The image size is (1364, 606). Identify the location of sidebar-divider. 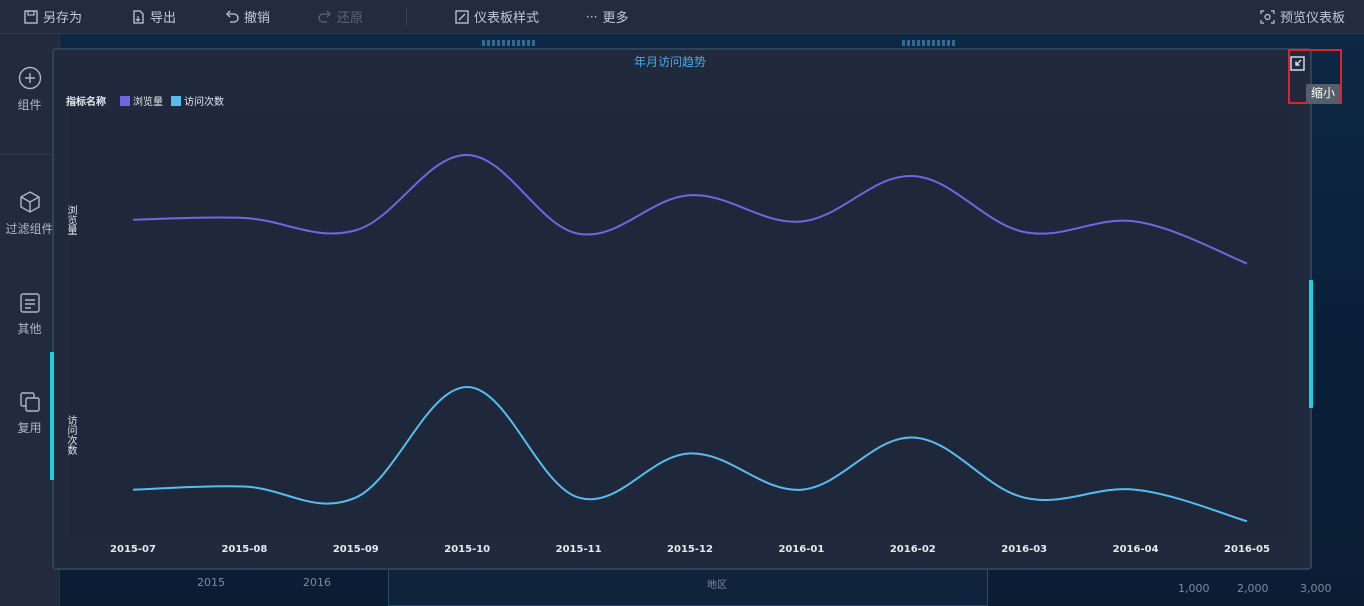
(29, 154).